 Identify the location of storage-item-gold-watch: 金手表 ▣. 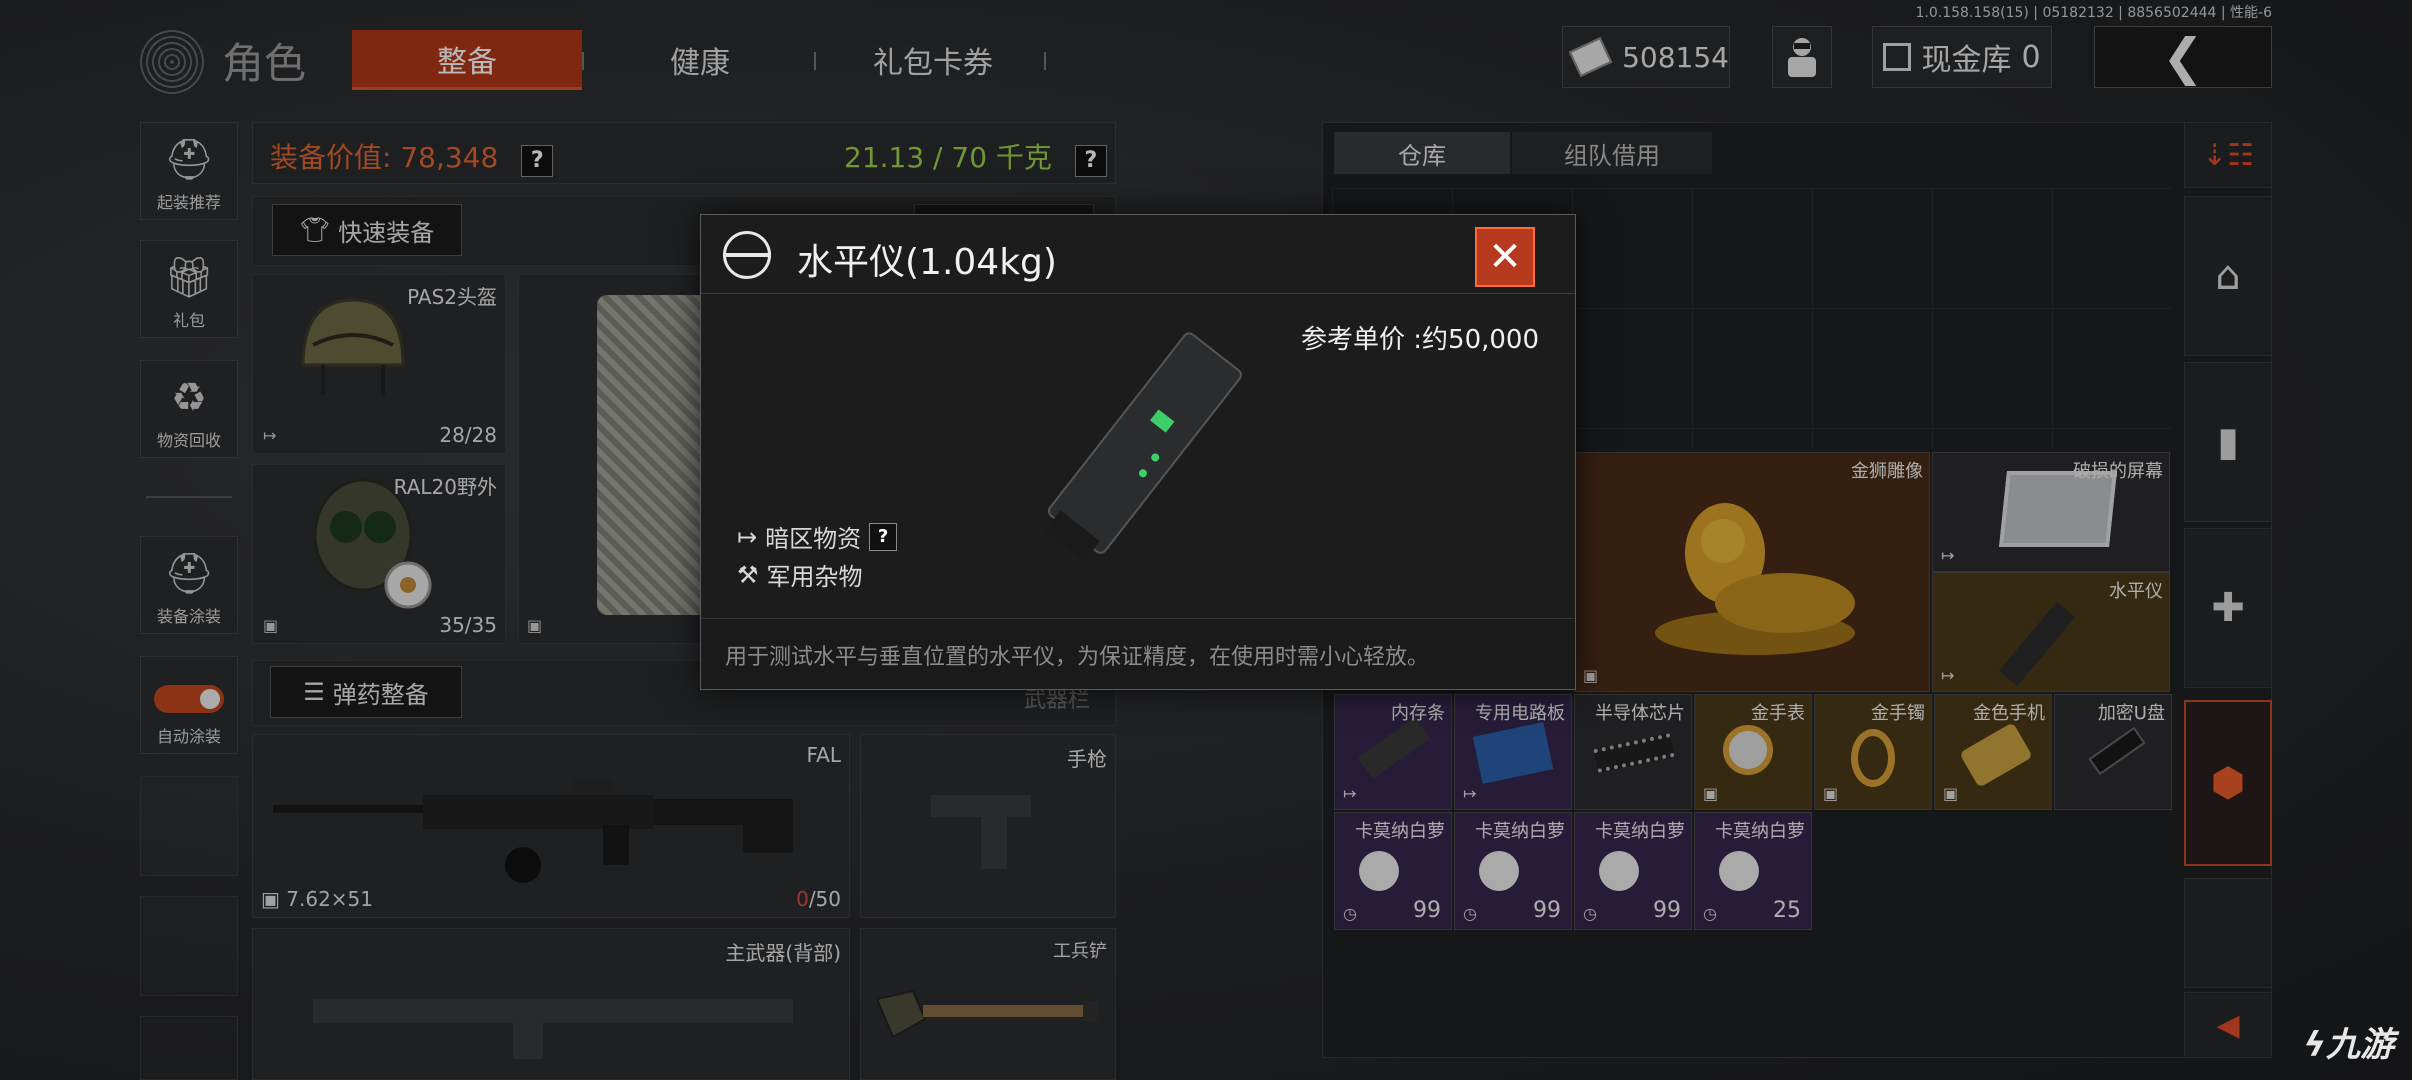
(1753, 752).